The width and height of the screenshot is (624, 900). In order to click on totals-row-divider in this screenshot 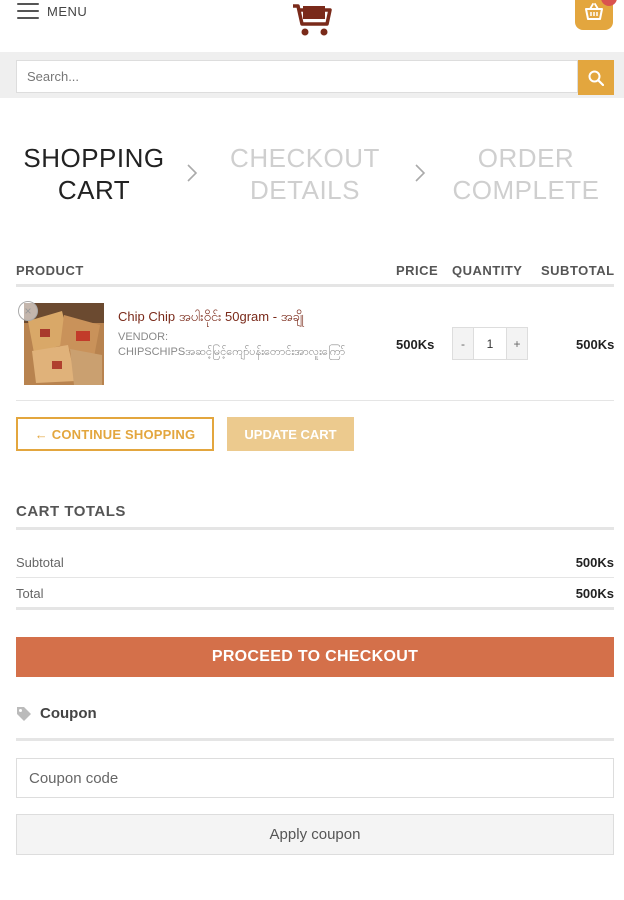, I will do `click(315, 577)`.